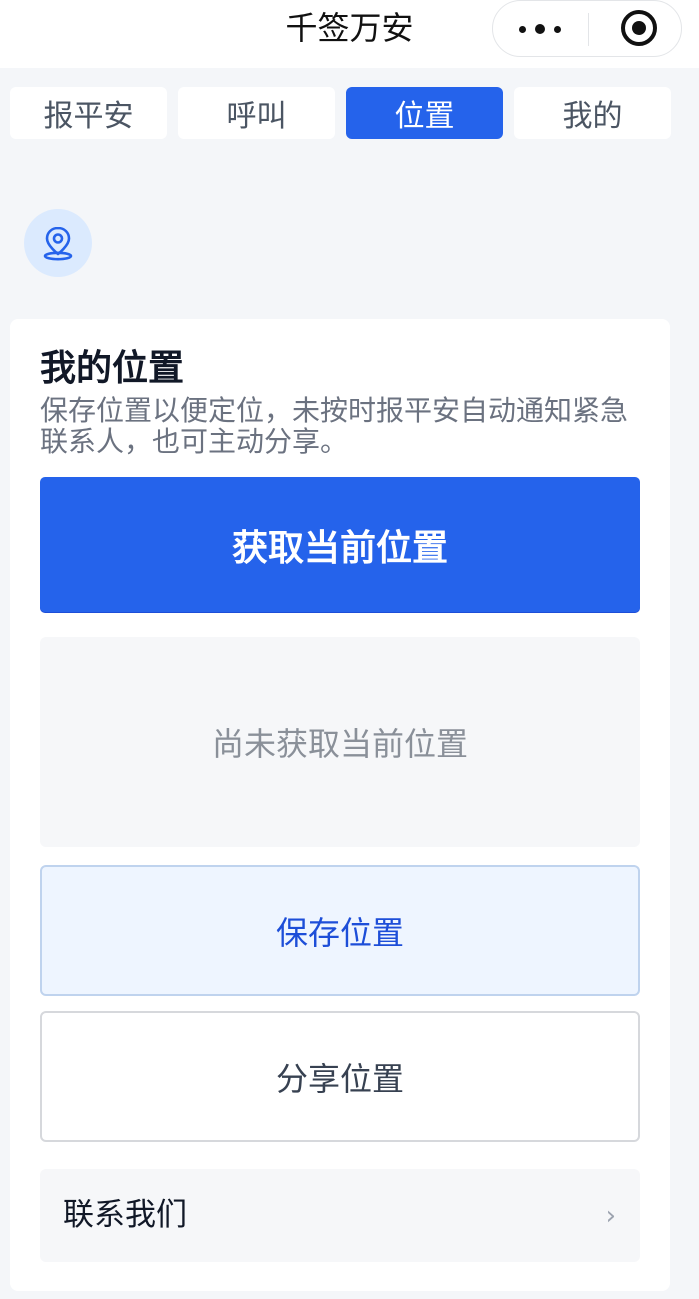 Image resolution: width=699 pixels, height=1299 pixels. I want to click on navbar: 千签万安, so click(349, 34).